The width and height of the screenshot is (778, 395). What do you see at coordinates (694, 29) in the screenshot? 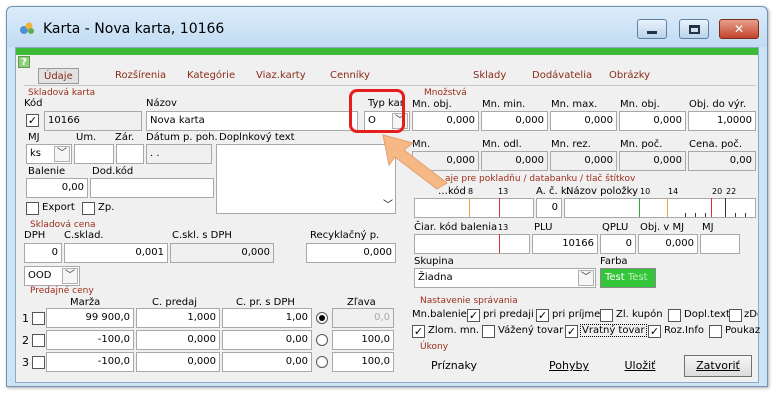
I see `maximize-button` at bounding box center [694, 29].